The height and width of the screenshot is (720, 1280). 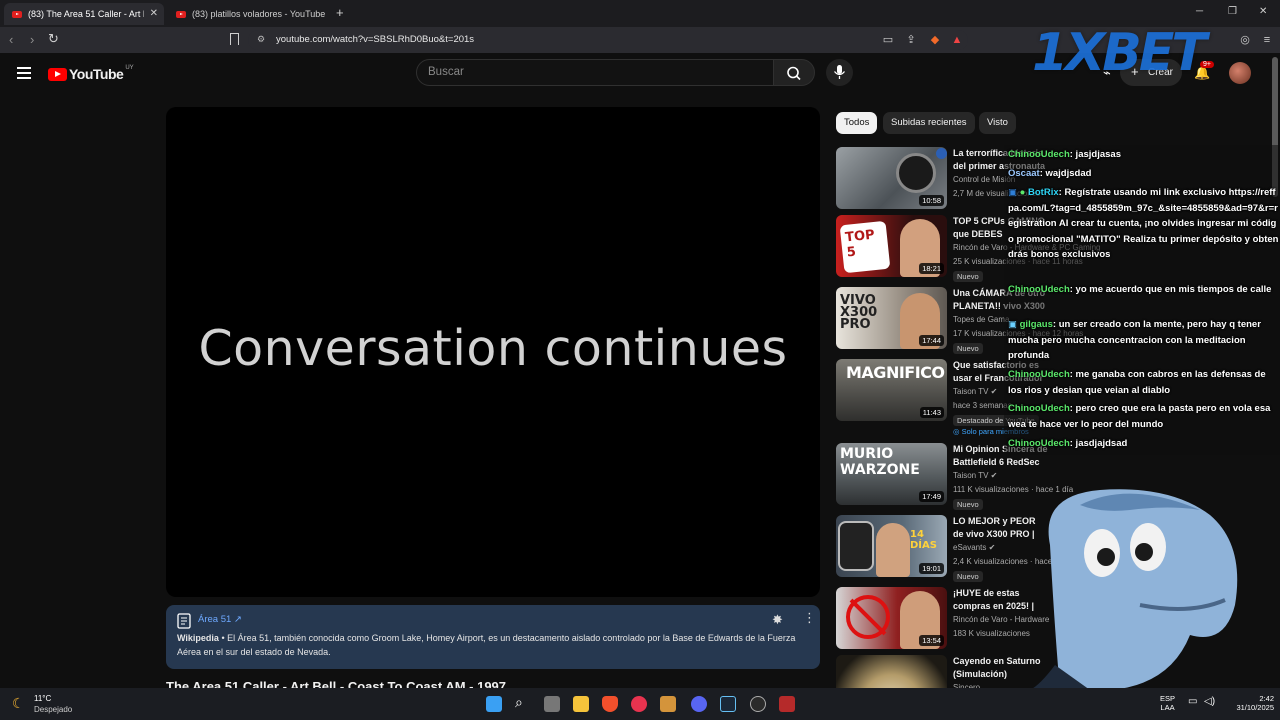 I want to click on volume-icon: ◁), so click(x=1209, y=701).